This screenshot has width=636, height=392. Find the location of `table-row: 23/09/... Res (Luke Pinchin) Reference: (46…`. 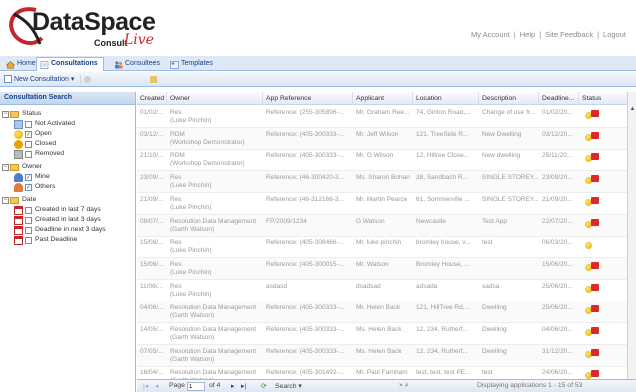

table-row: 23/09/... Res (Luke Pinchin) Reference: (46… is located at coordinates (382, 182).